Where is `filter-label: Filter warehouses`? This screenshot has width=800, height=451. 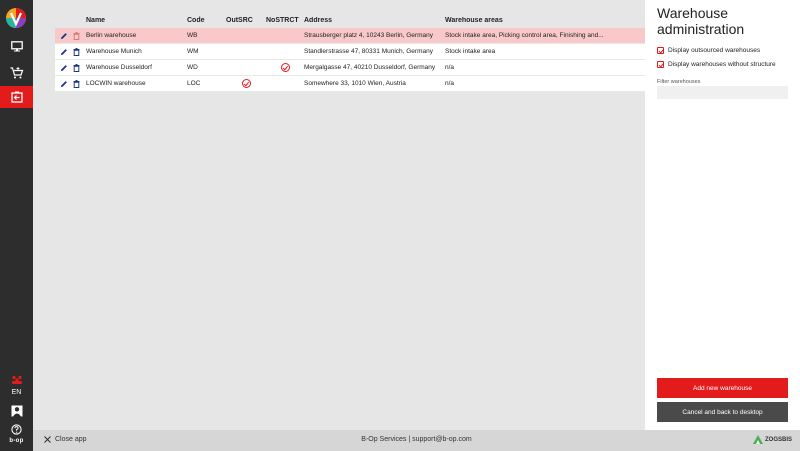
filter-label: Filter warehouses is located at coordinates (679, 82).